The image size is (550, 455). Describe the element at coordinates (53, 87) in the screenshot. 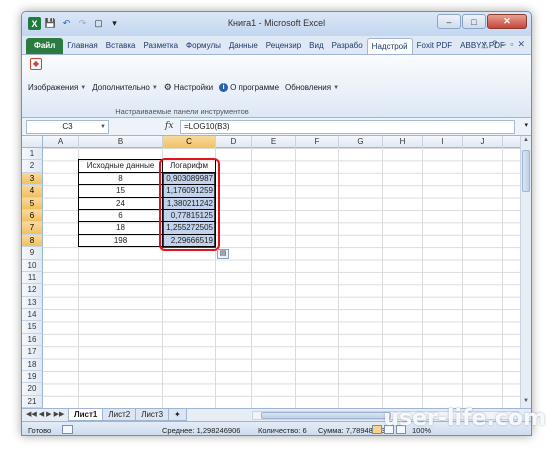

I see `menu-images-label: Изображения` at that location.